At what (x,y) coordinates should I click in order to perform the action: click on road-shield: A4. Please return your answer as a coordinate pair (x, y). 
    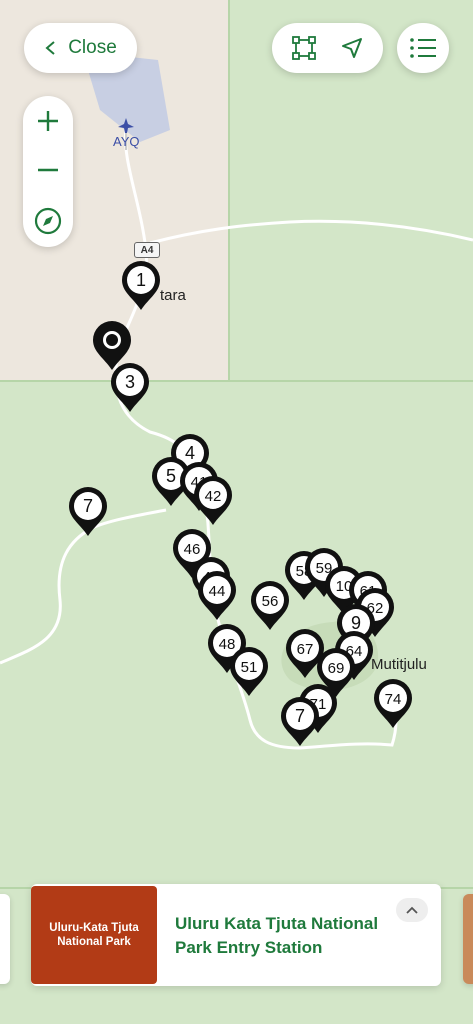
    Looking at the image, I should click on (147, 250).